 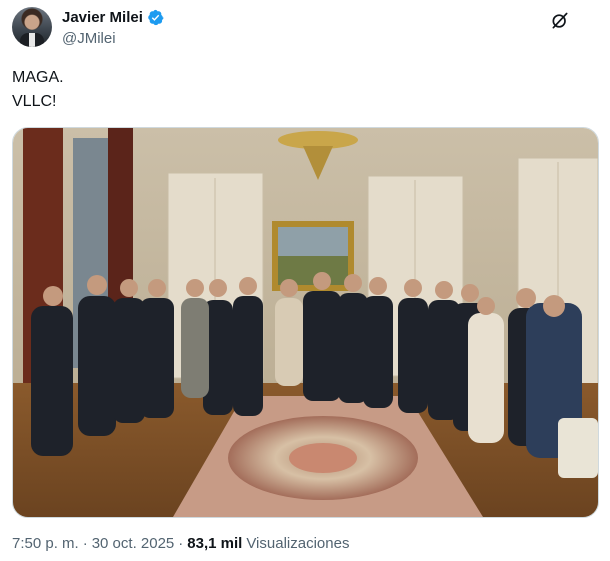 I want to click on verified-badge-icon, so click(x=156, y=17).